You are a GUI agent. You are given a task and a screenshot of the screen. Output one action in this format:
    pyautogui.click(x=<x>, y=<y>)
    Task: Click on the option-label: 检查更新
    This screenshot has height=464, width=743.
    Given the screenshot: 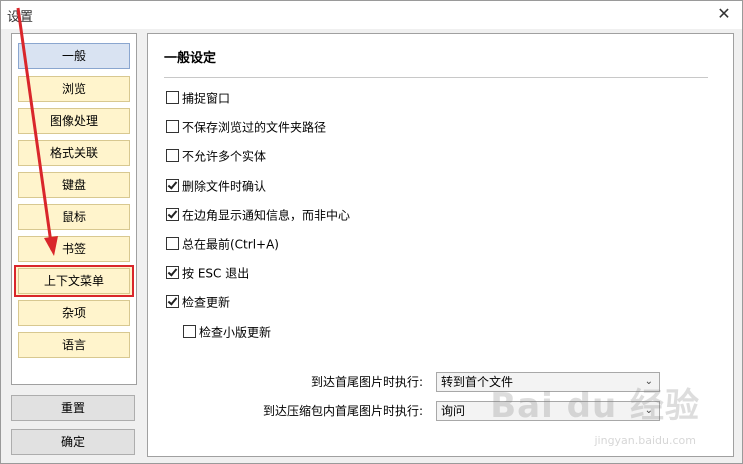 What is the action you would take?
    pyautogui.click(x=206, y=302)
    